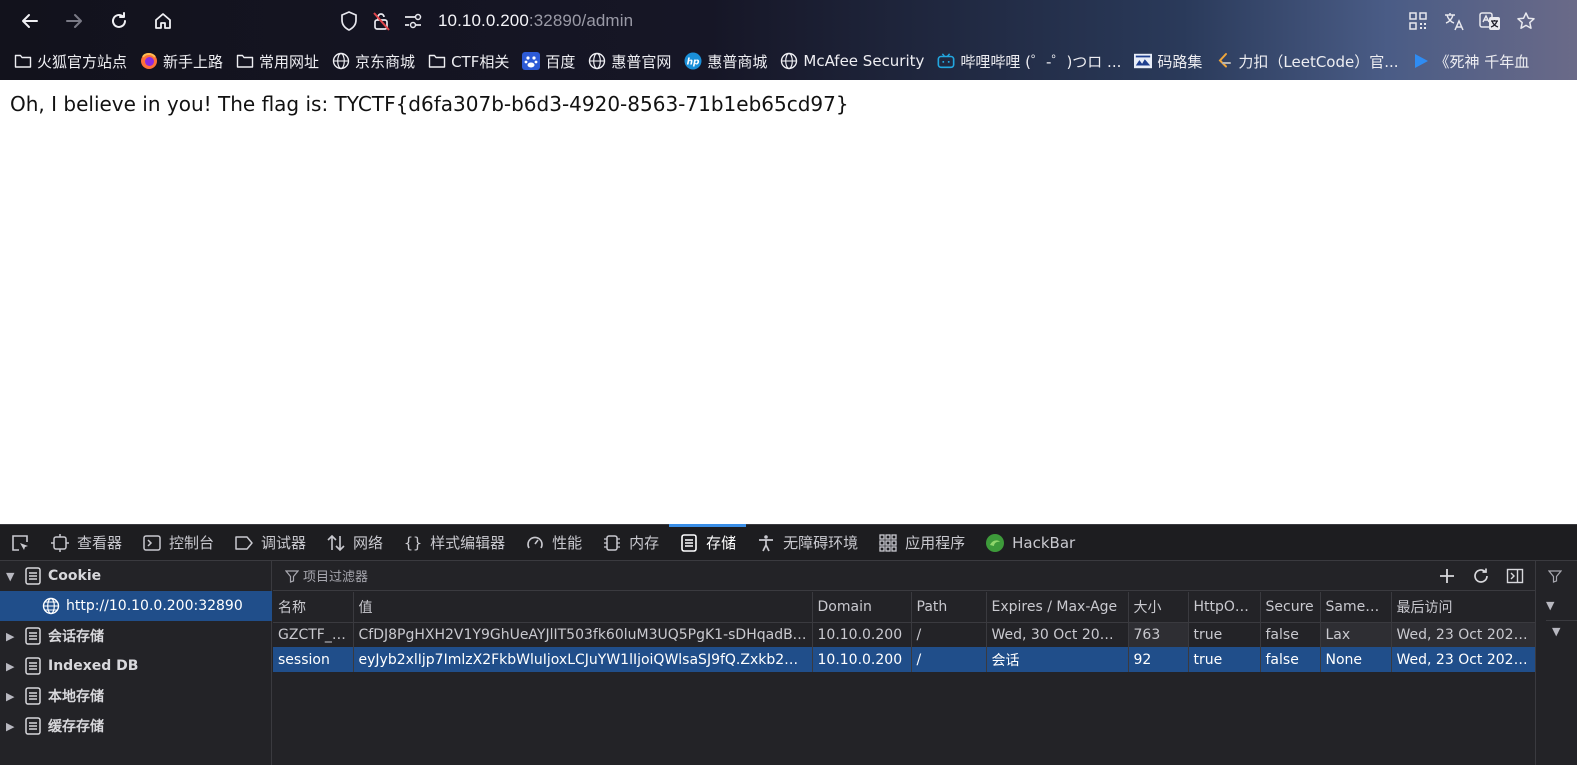 The image size is (1577, 765). Describe the element at coordinates (119, 21) in the screenshot. I see `reload-button` at that location.